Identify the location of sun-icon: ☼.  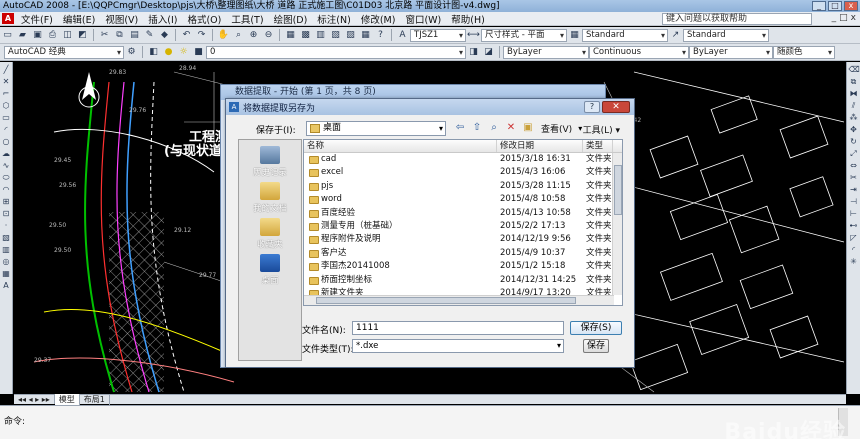
(183, 52).